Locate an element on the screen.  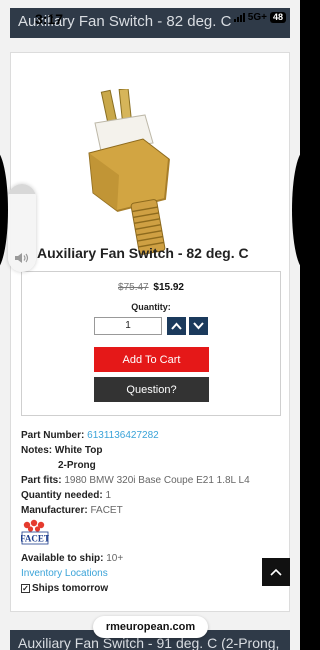
price-row: $75.47 $15.92 is located at coordinates (151, 287).